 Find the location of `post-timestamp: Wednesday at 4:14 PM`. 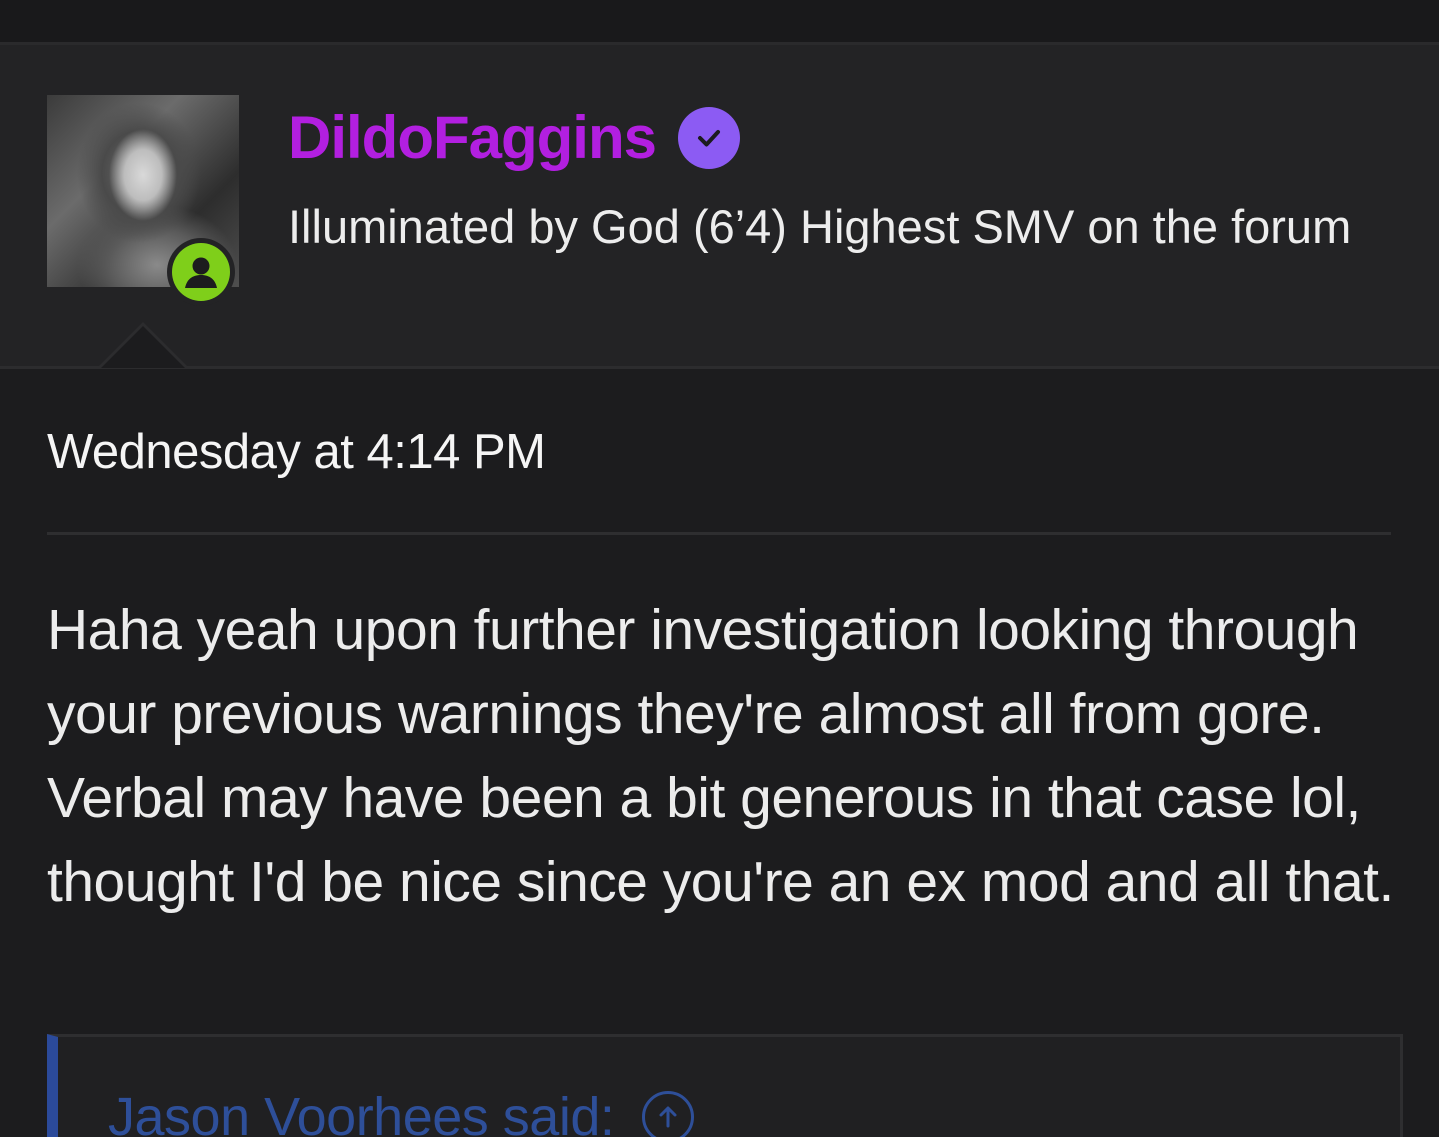

post-timestamp: Wednesday at 4:14 PM is located at coordinates (296, 452).